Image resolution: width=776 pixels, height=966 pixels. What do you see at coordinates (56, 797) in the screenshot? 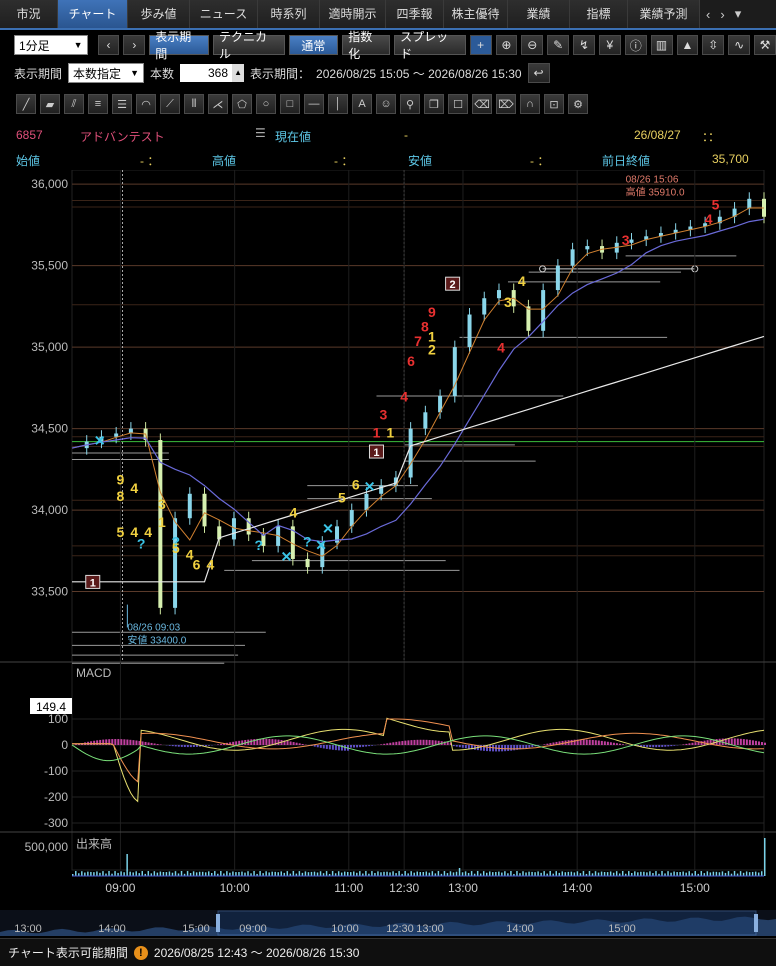
I see `macd-tick-label: -200` at bounding box center [56, 797].